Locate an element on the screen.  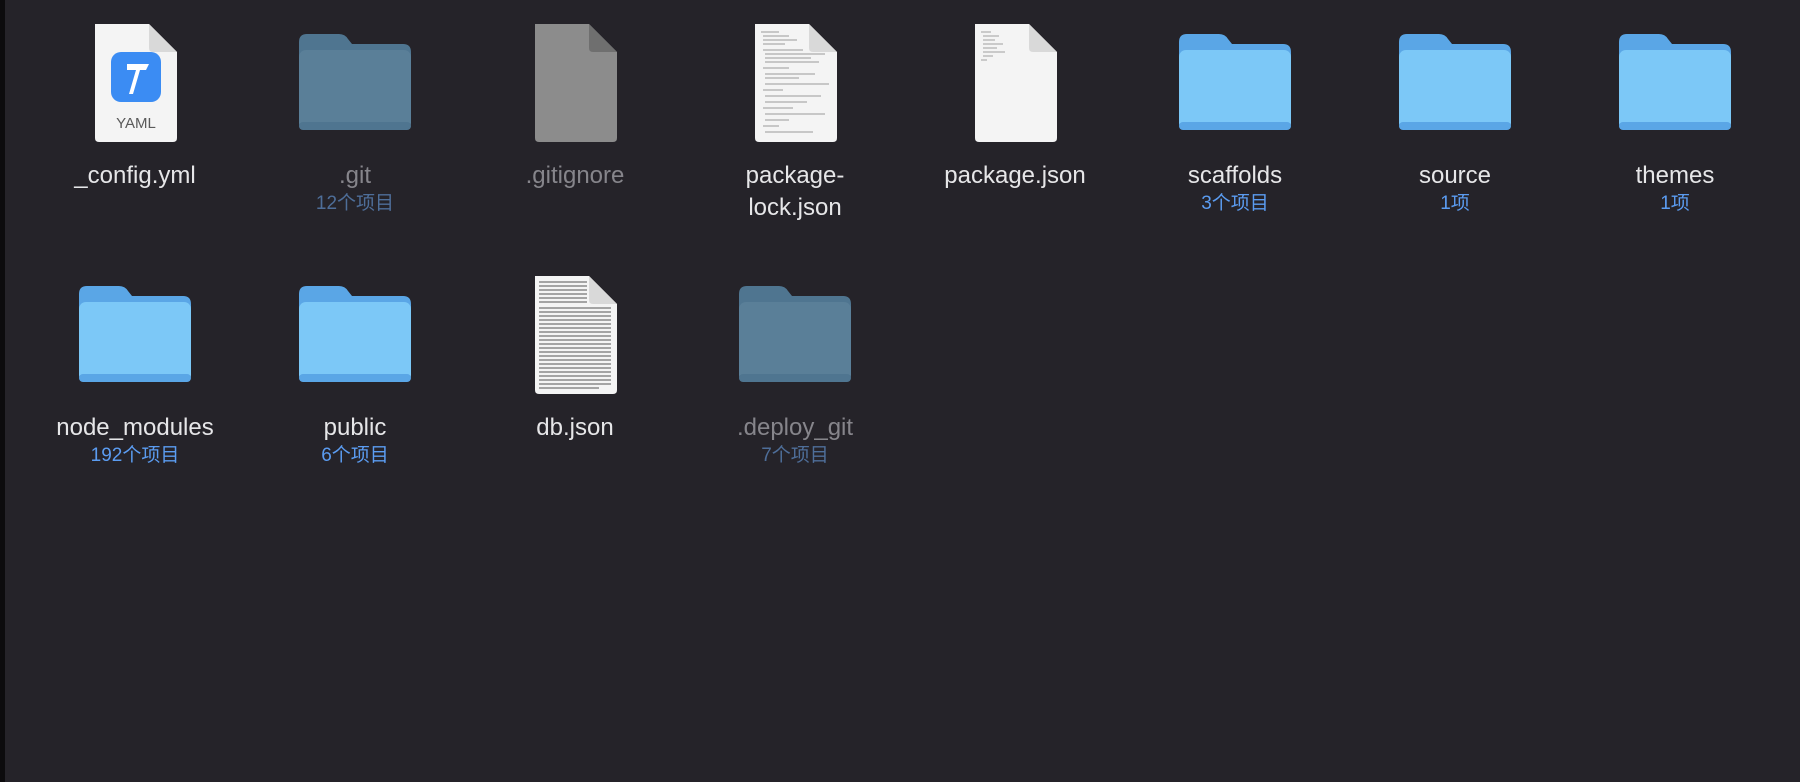
folder-node-modules: node_modules 192个项目 is located at coordinates (135, 367).